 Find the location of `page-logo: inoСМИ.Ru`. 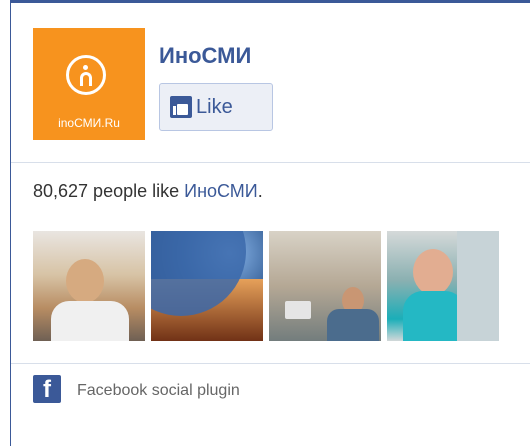

page-logo: inoСМИ.Ru is located at coordinates (89, 84).